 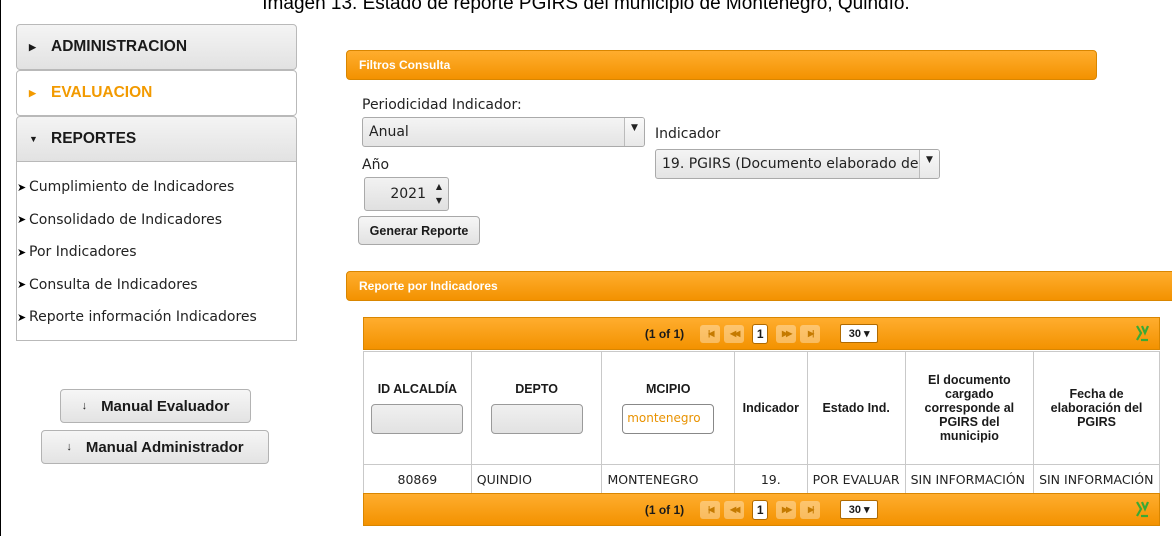 I want to click on anio-label: Año, so click(x=376, y=165).